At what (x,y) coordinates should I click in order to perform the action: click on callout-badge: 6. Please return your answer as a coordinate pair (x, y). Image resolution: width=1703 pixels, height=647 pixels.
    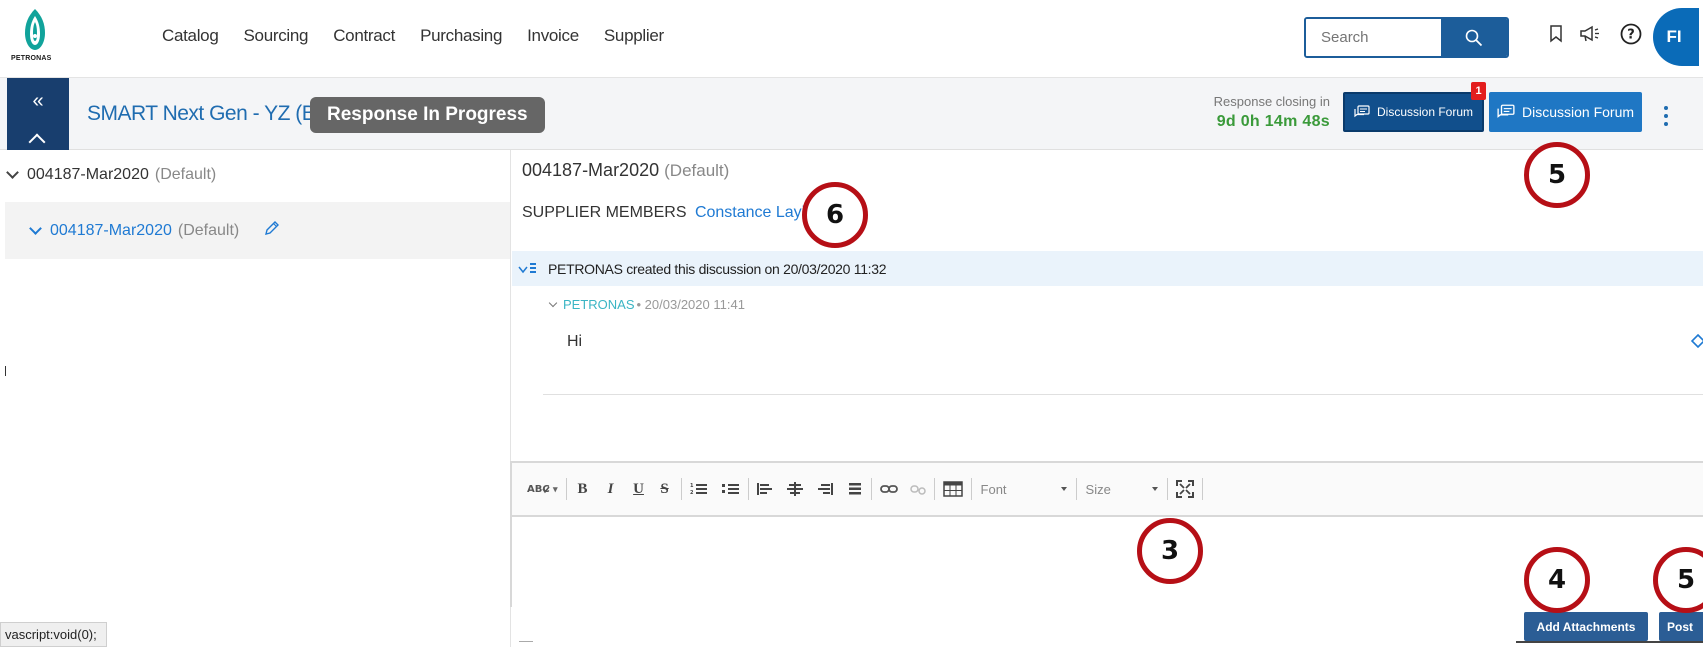
    Looking at the image, I should click on (835, 215).